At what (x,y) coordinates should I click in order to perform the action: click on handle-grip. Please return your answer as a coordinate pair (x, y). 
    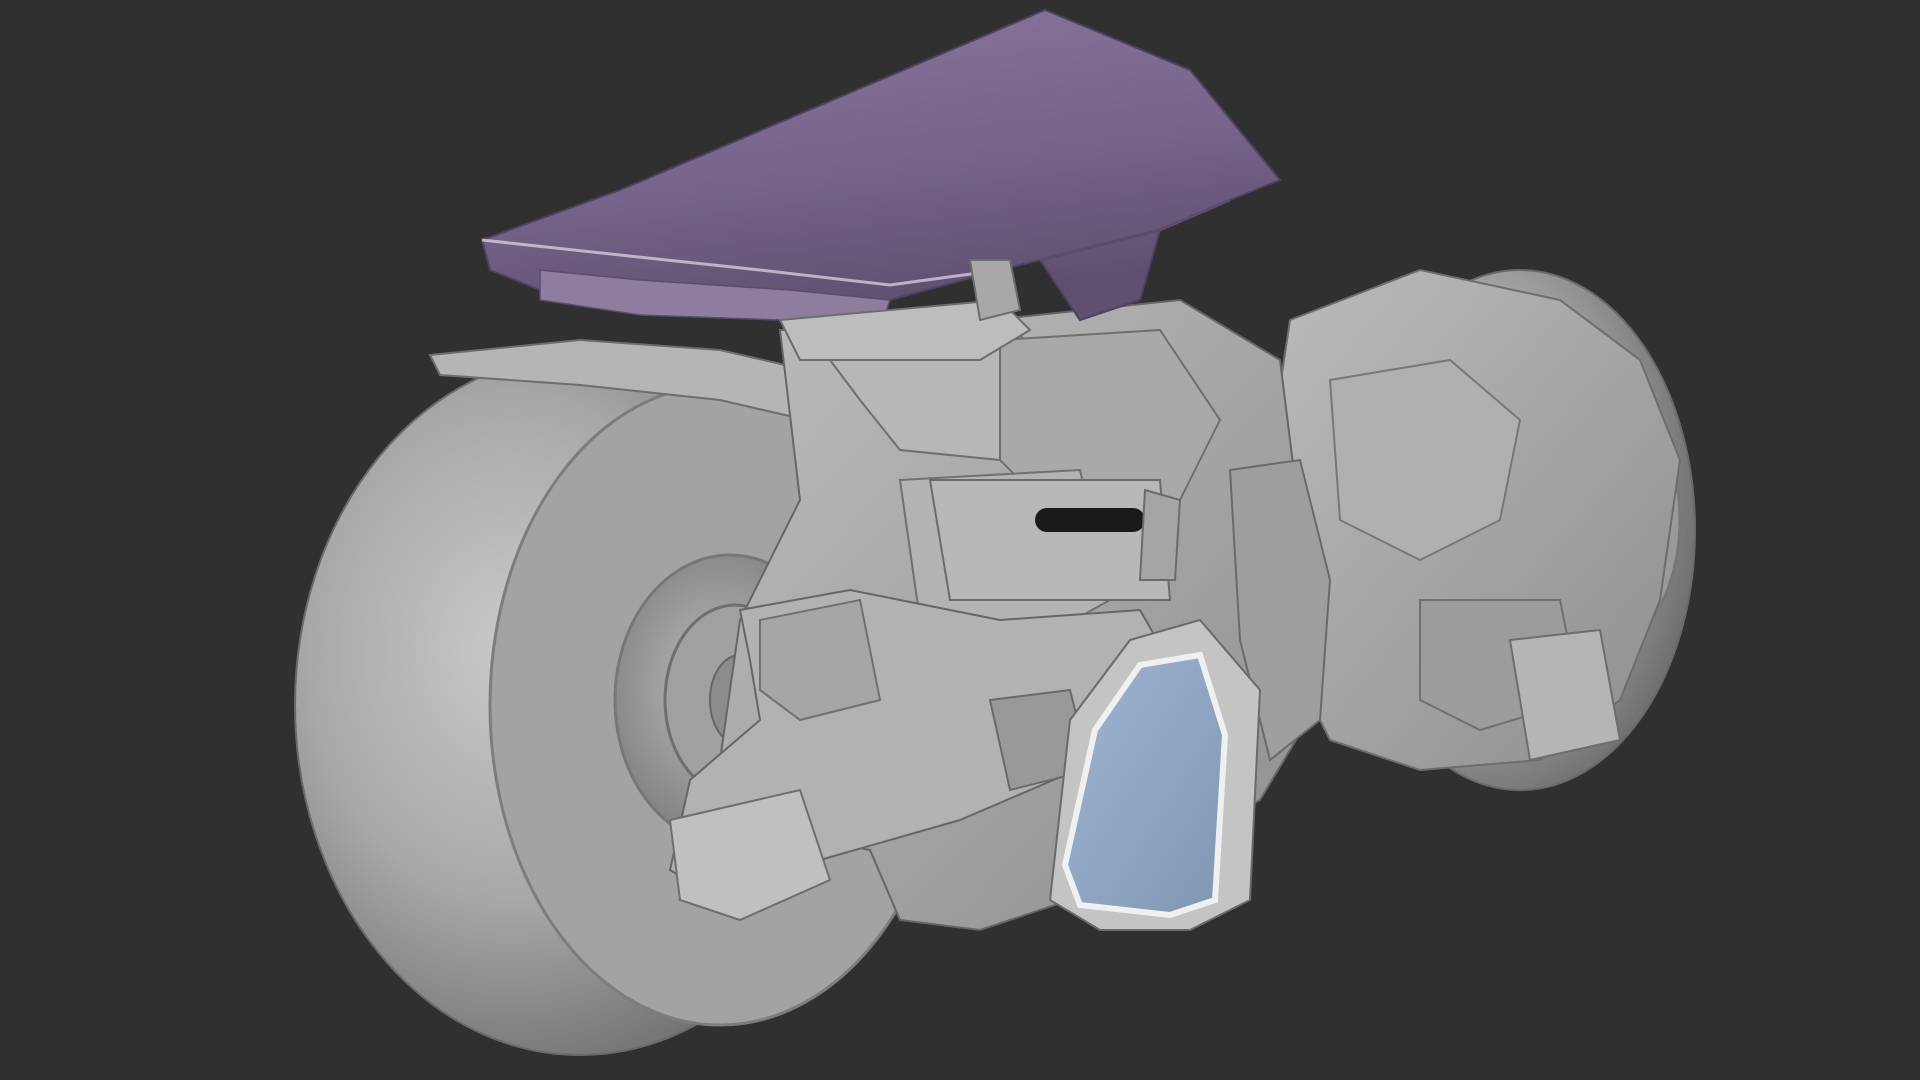
    Looking at the image, I should click on (1090, 520).